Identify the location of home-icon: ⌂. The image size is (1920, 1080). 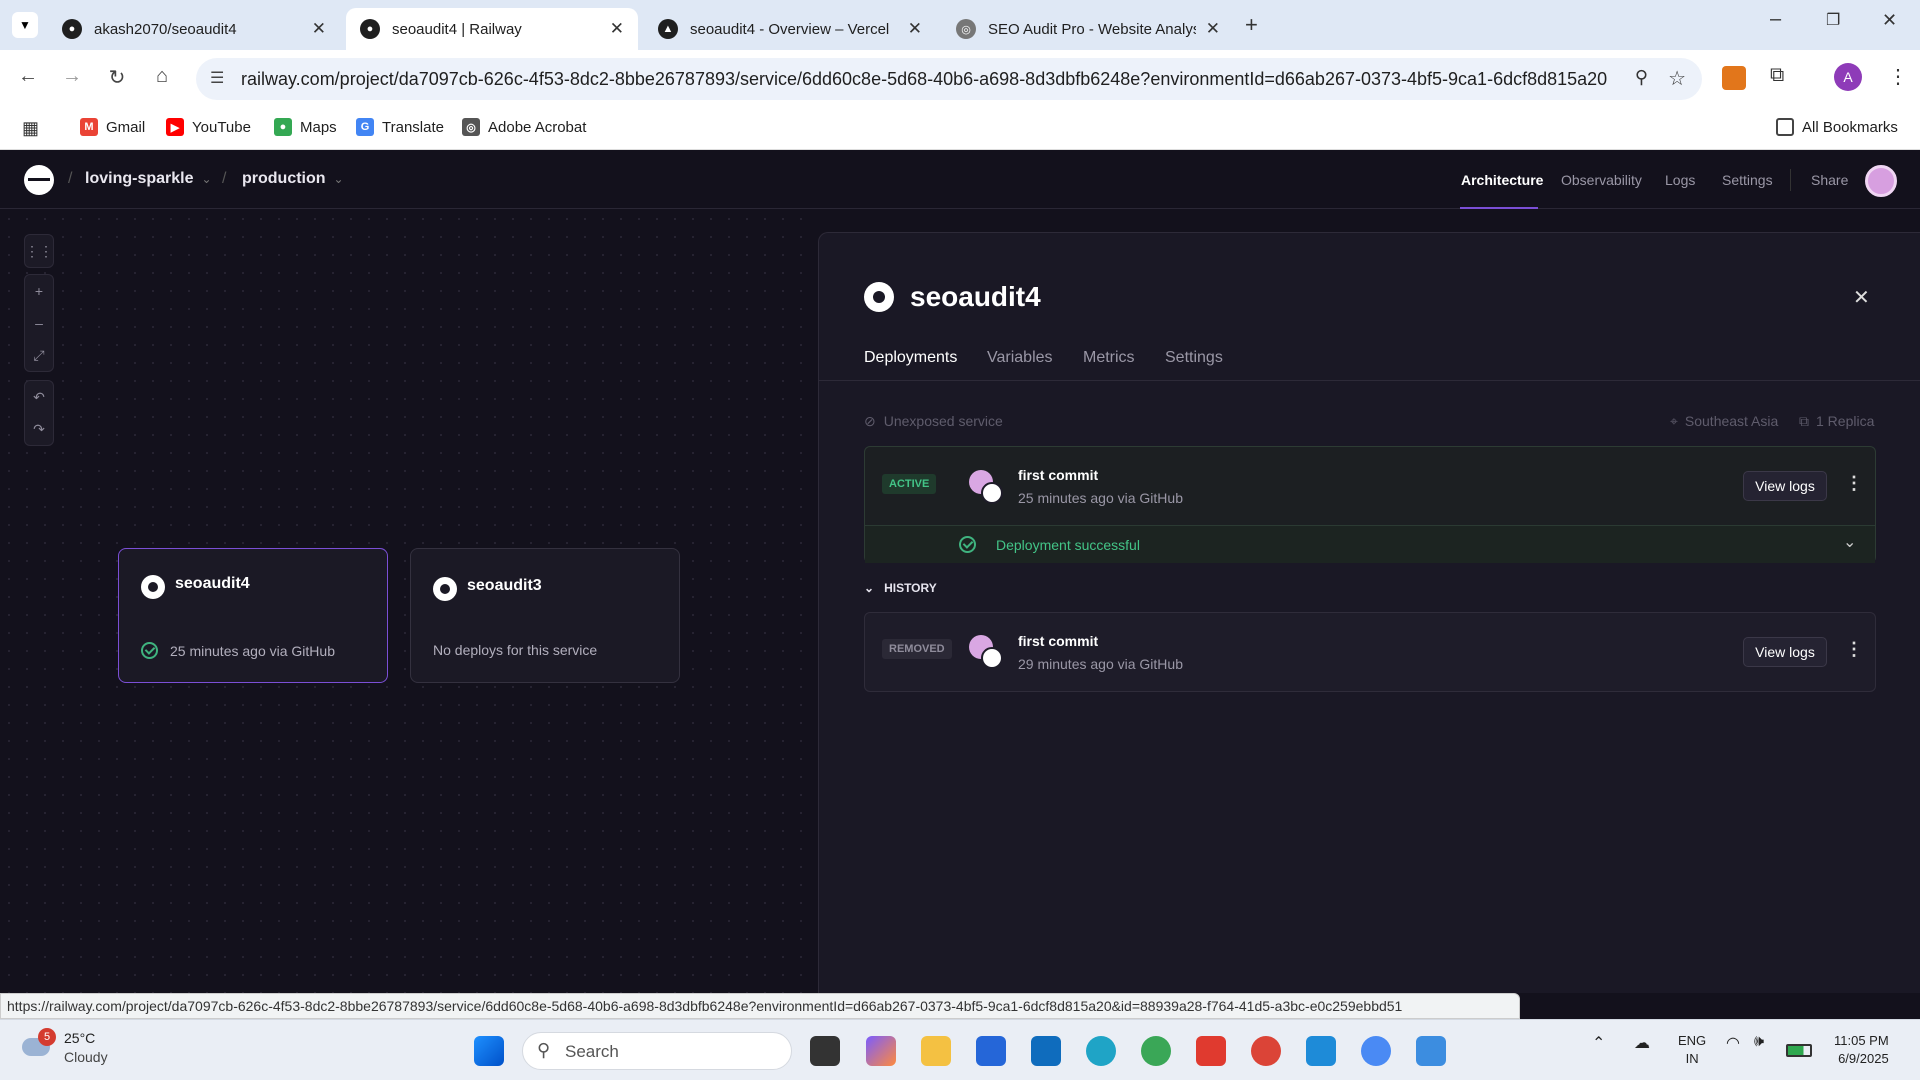
(162, 76).